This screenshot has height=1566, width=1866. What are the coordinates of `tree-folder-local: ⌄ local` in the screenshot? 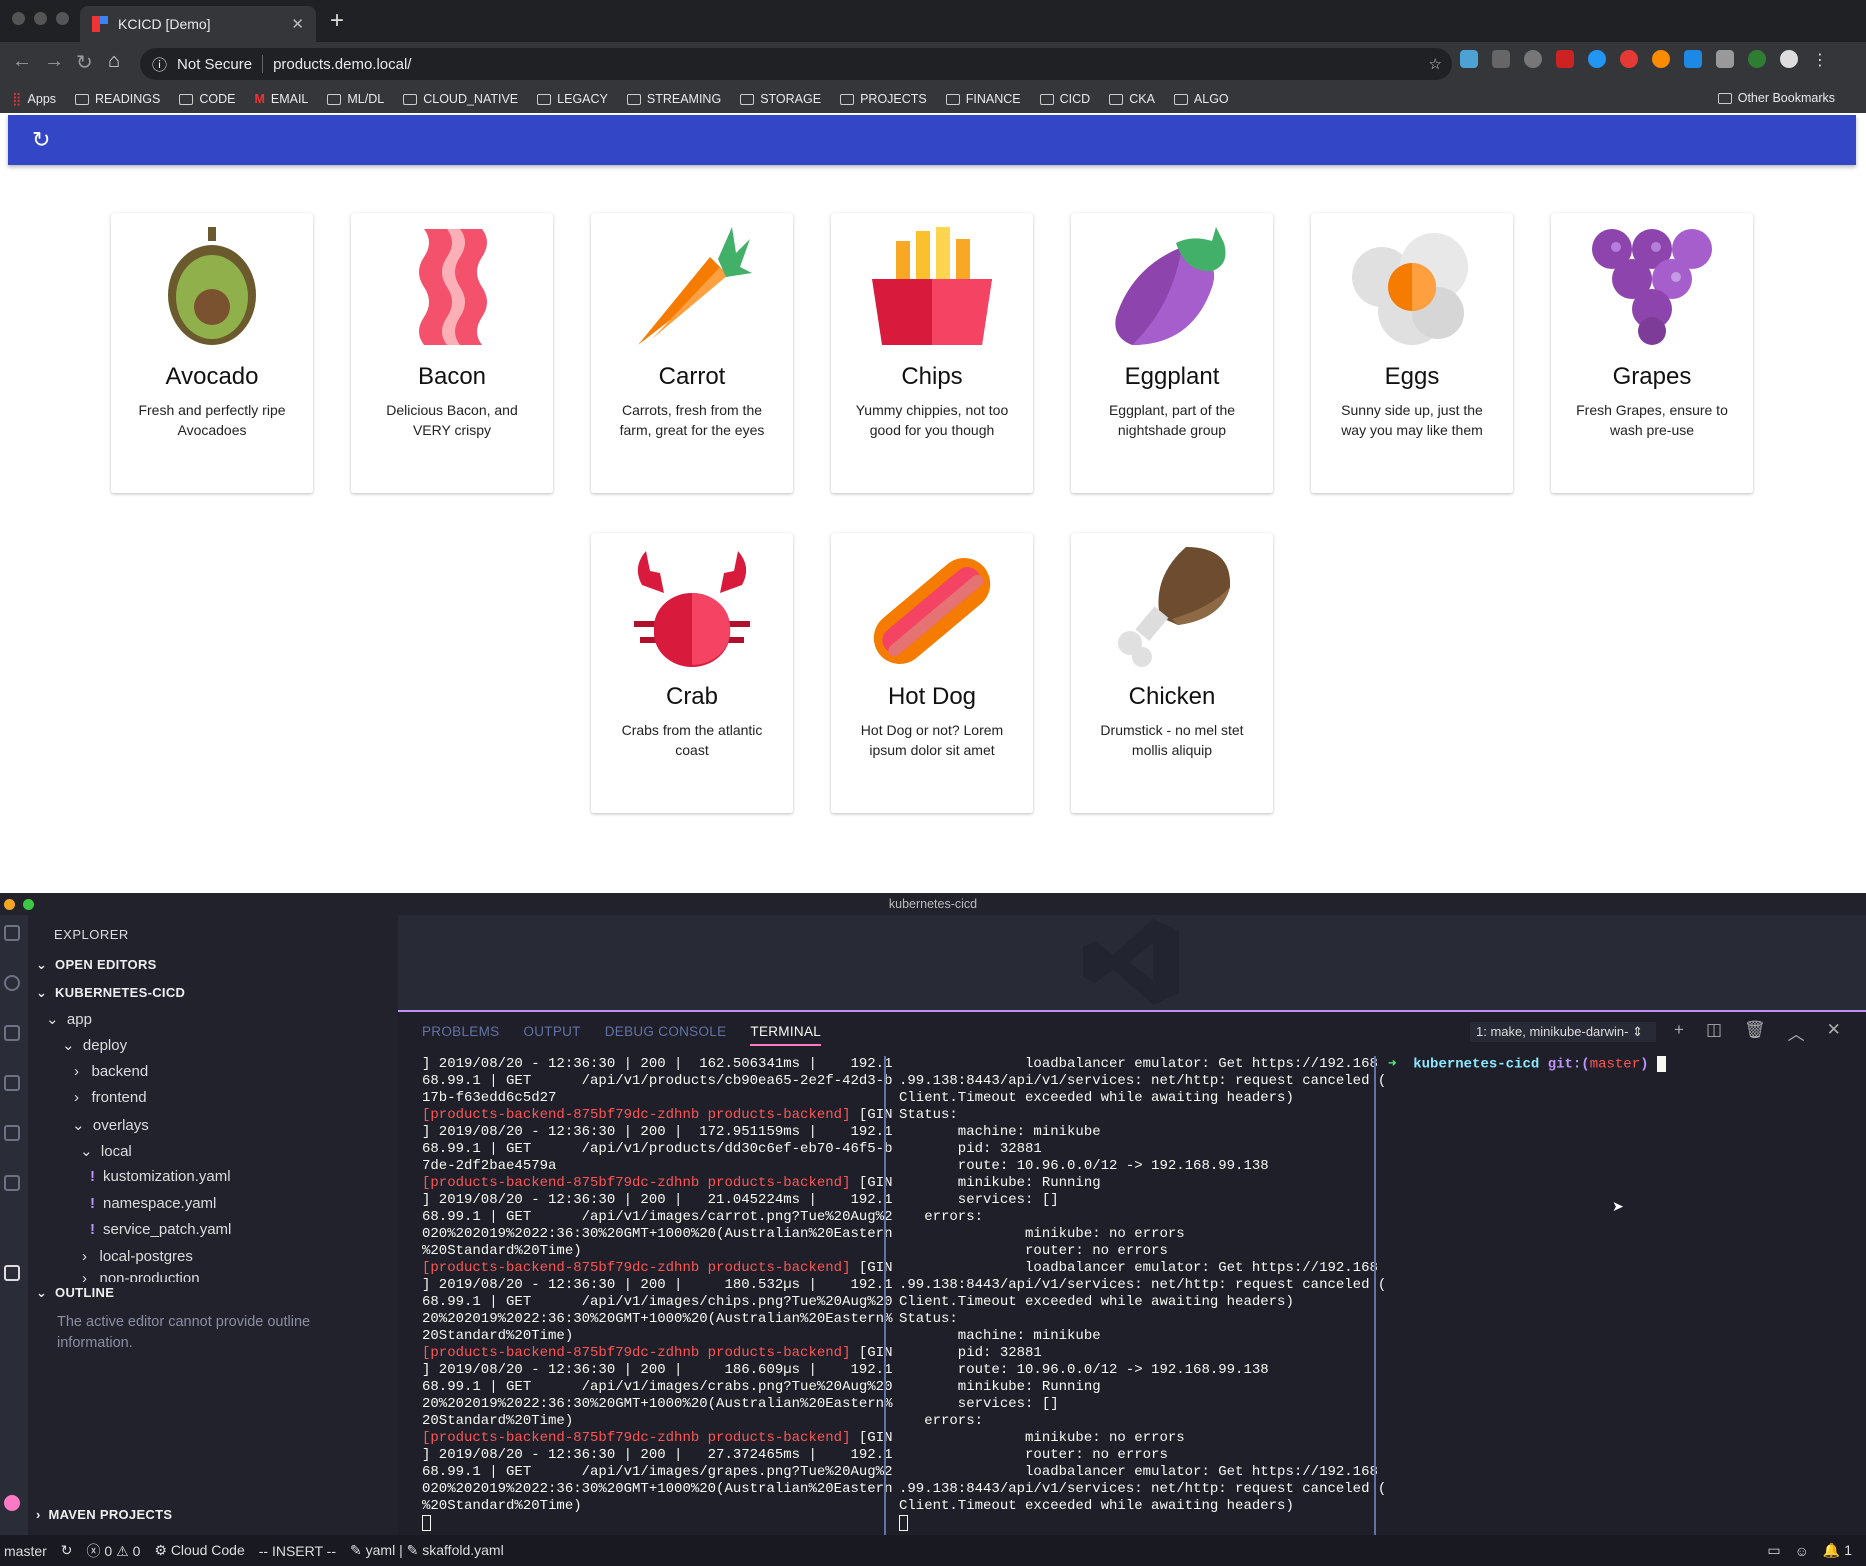 It's located at (106, 1151).